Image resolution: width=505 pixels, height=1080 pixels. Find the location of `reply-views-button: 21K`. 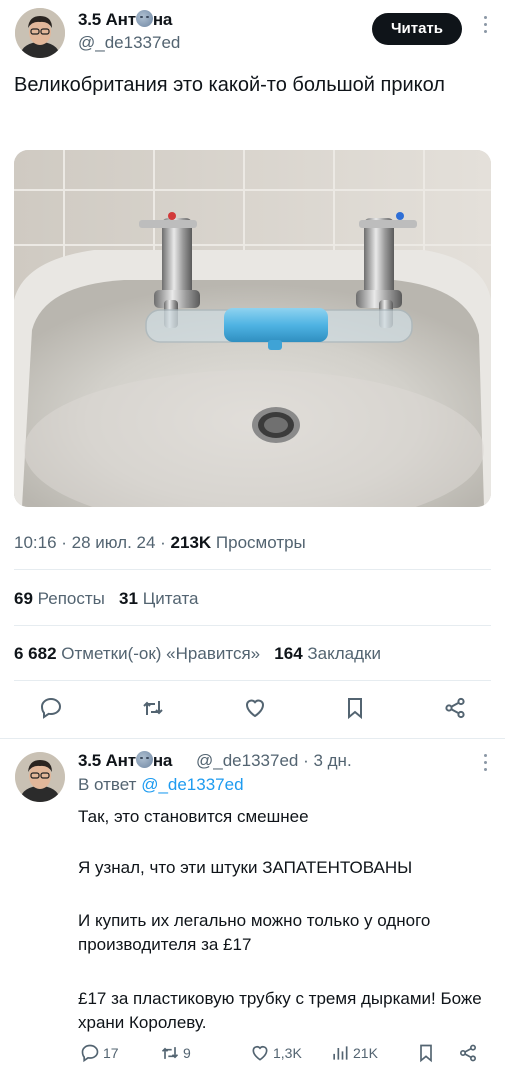

reply-views-button: 21K is located at coordinates (354, 1053).